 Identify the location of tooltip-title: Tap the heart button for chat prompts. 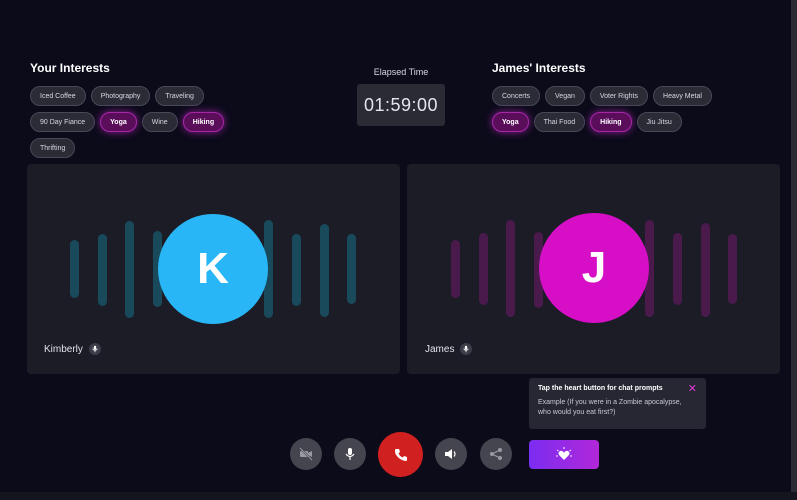
(600, 388).